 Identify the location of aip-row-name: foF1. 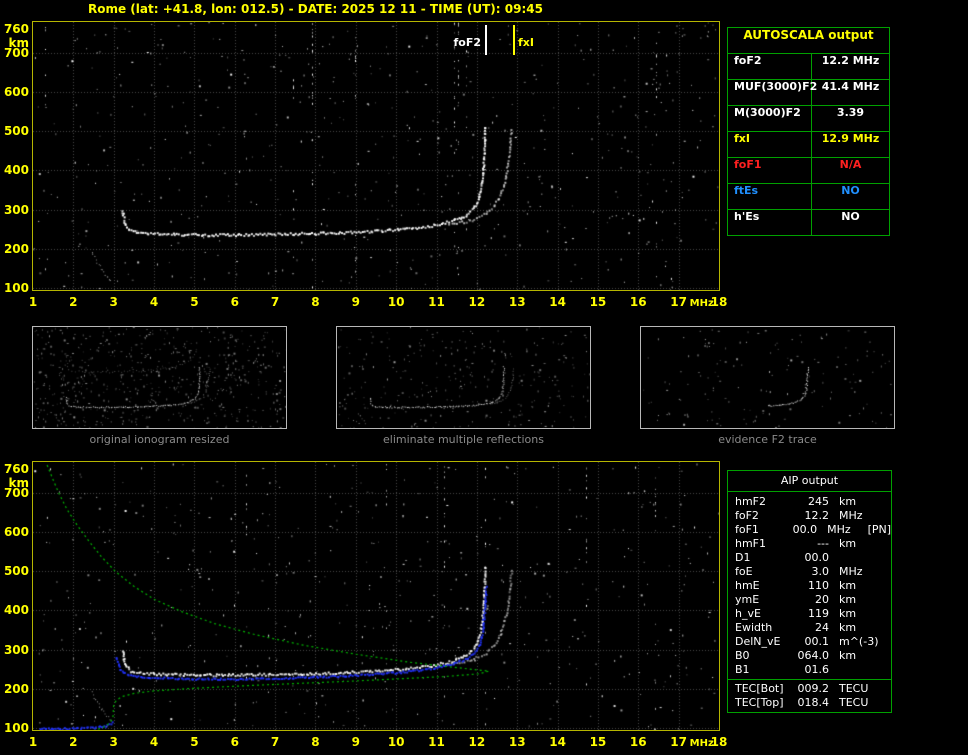
(747, 529).